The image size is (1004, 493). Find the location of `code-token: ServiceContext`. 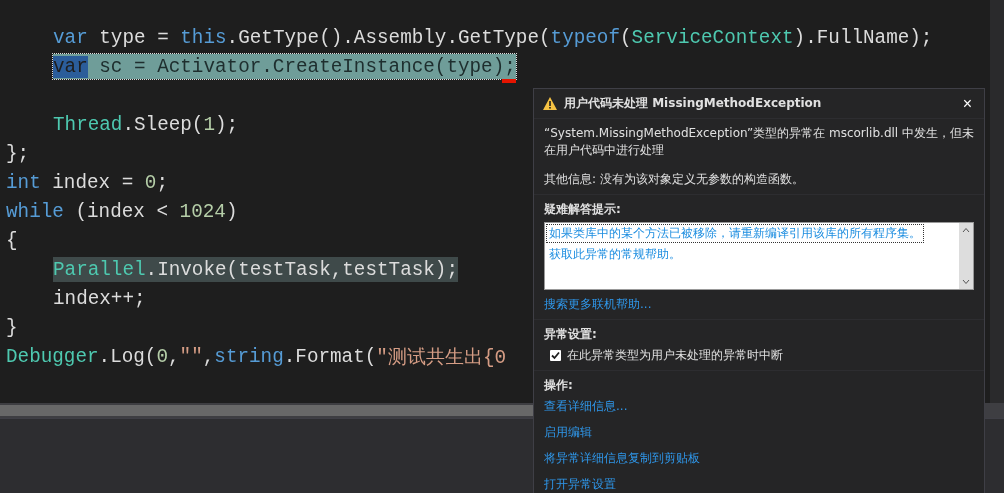

code-token: ServiceContext is located at coordinates (712, 37).